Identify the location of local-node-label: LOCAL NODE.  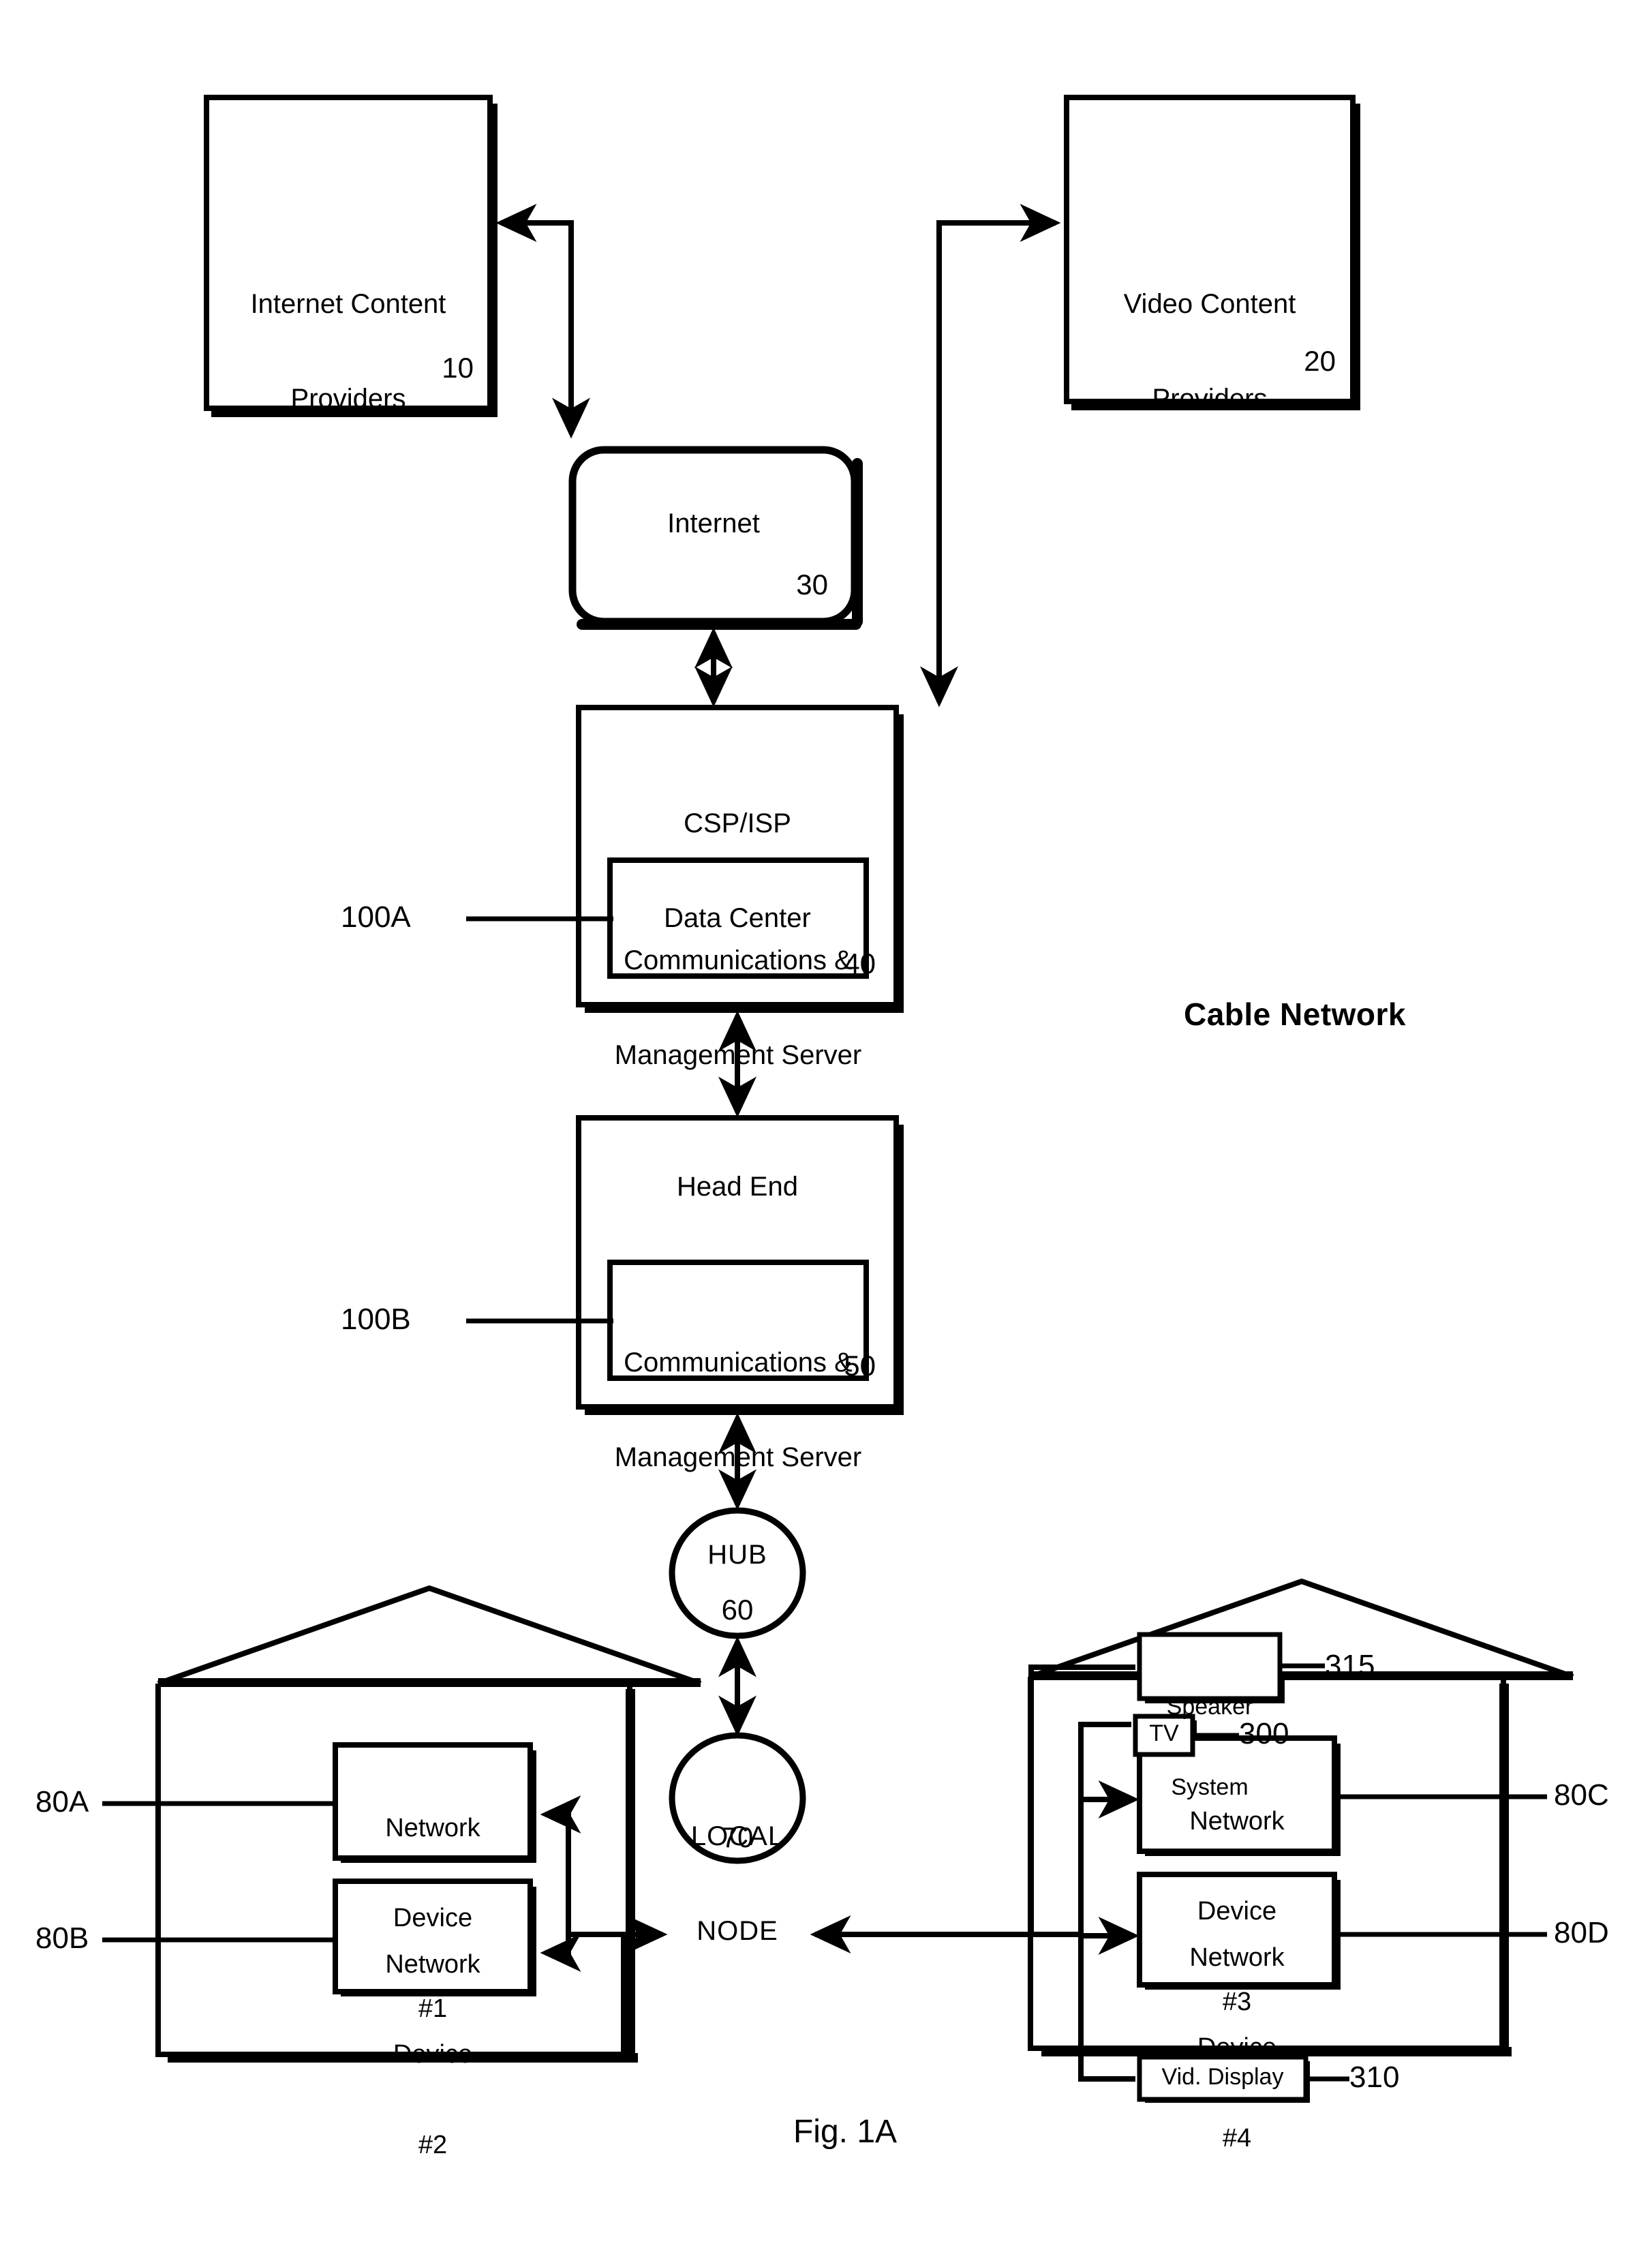
(737, 1883).